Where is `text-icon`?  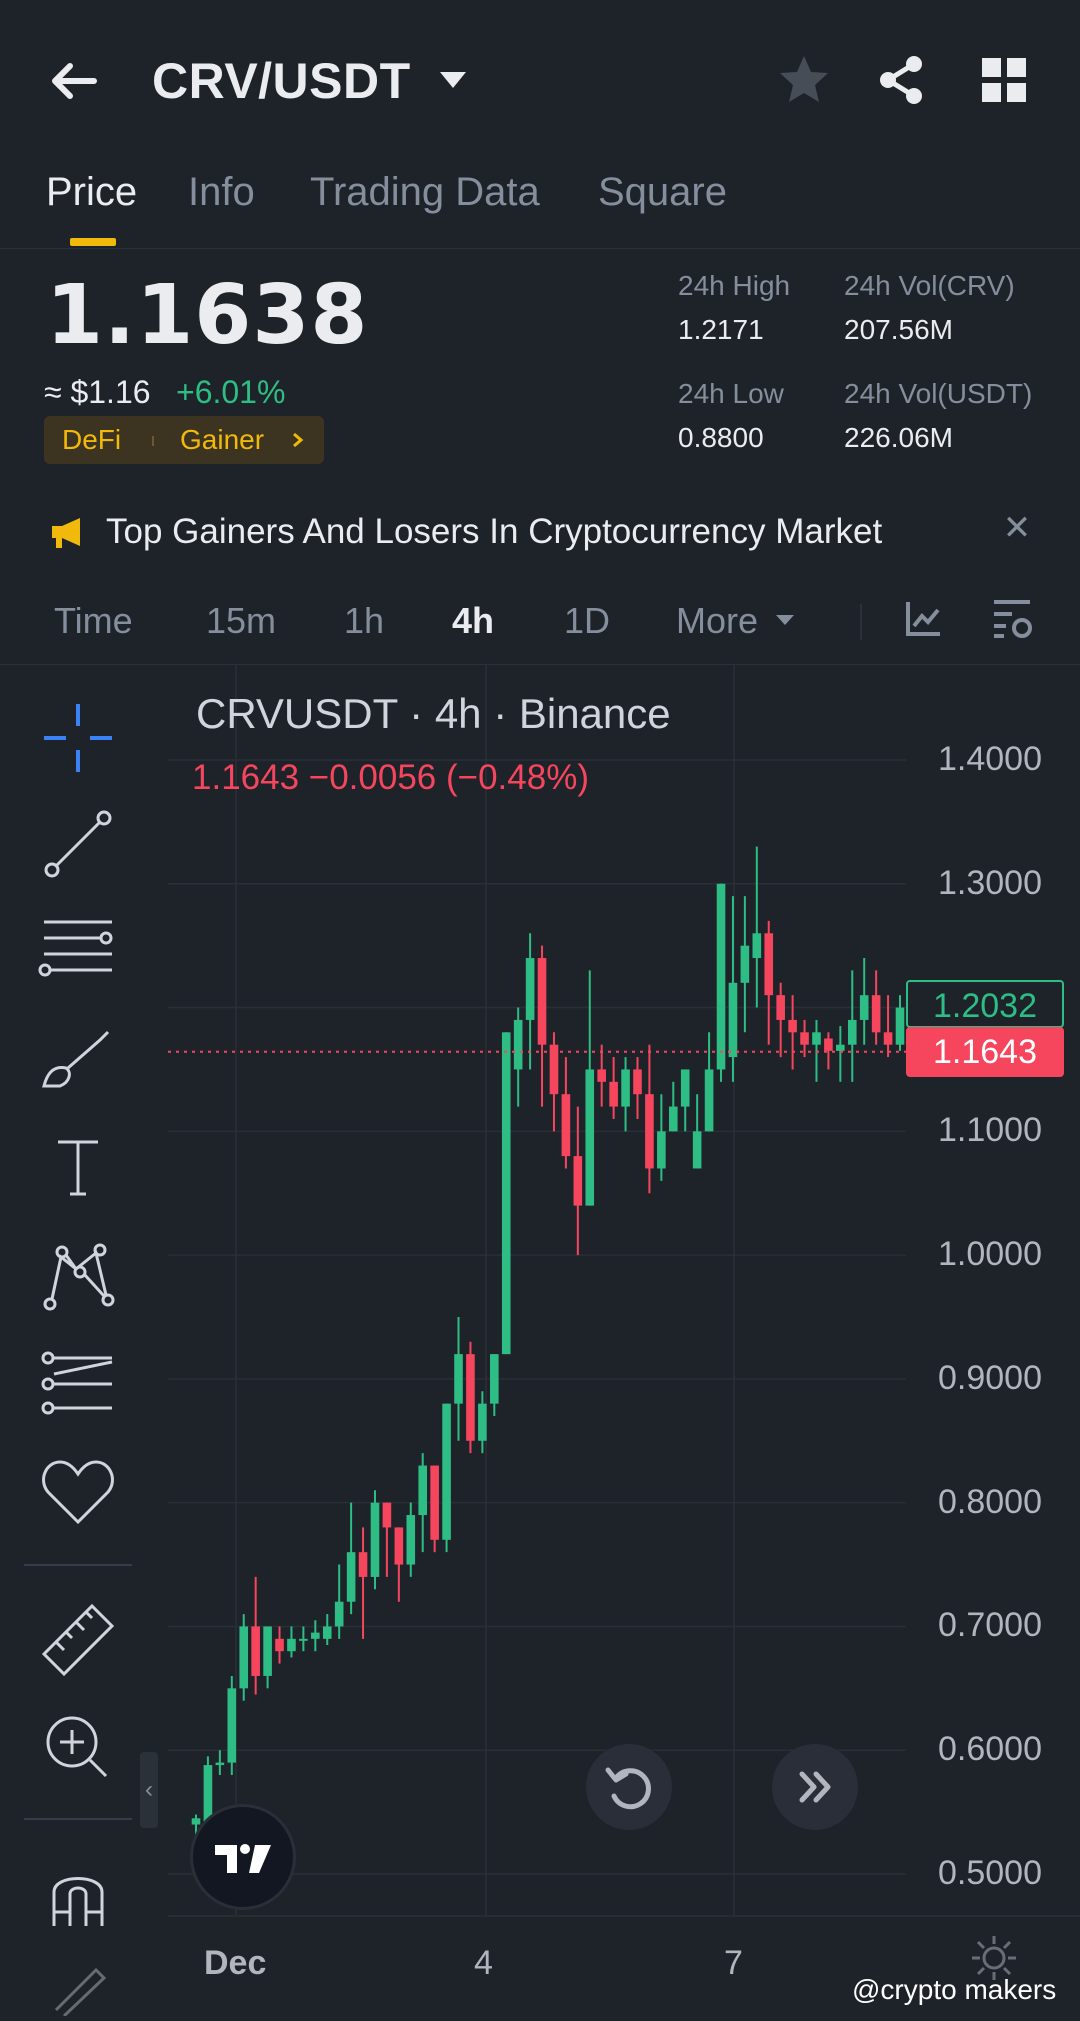 text-icon is located at coordinates (78, 1168).